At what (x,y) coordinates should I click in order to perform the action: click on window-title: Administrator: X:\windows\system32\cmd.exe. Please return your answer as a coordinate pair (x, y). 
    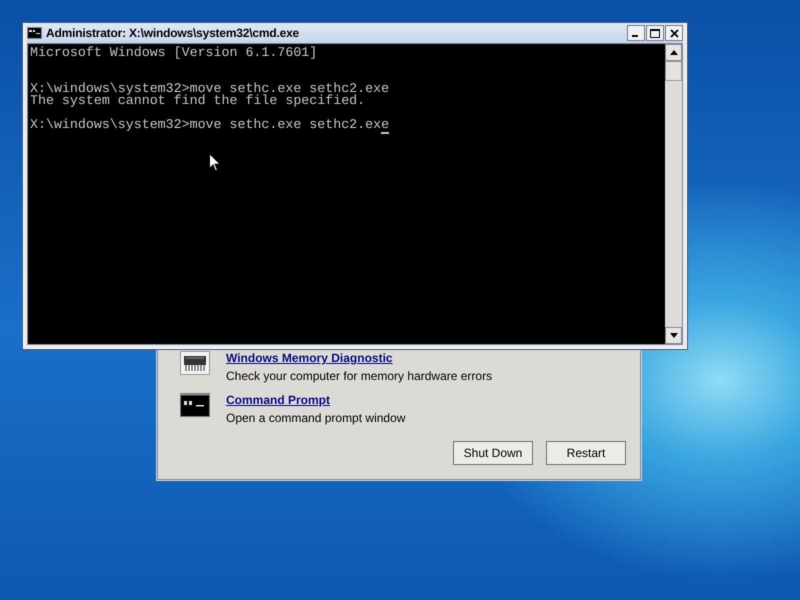
    Looking at the image, I should click on (173, 33).